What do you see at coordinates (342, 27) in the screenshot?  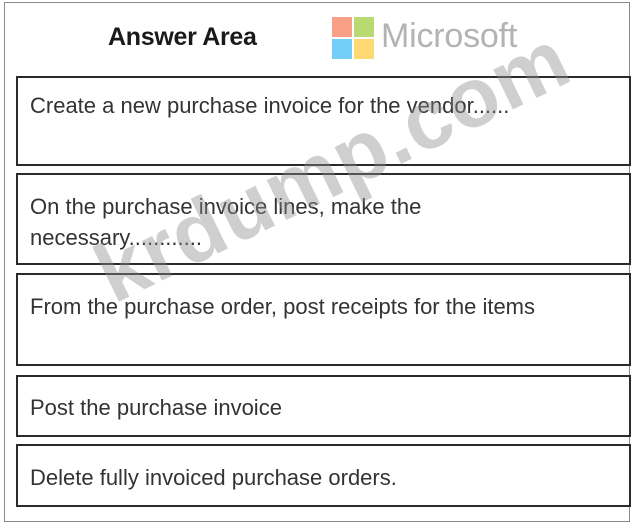 I see `logo-square-red` at bounding box center [342, 27].